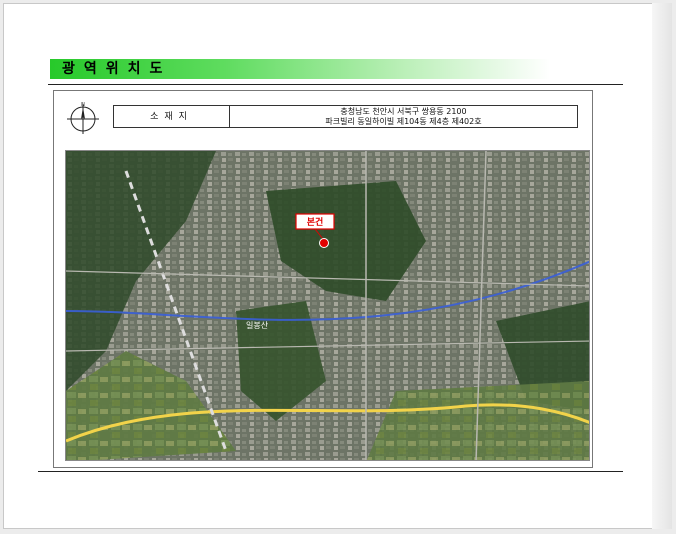 Image resolution: width=676 pixels, height=534 pixels. I want to click on compass-north-label: N, so click(83, 105).